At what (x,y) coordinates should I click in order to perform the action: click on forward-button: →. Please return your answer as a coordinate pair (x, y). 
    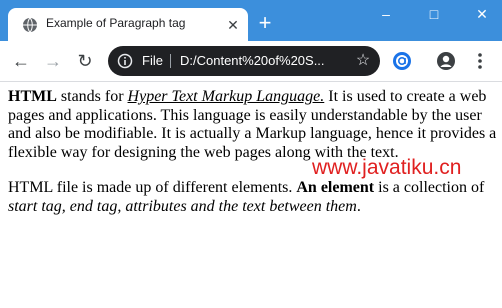
    Looking at the image, I should click on (53, 61).